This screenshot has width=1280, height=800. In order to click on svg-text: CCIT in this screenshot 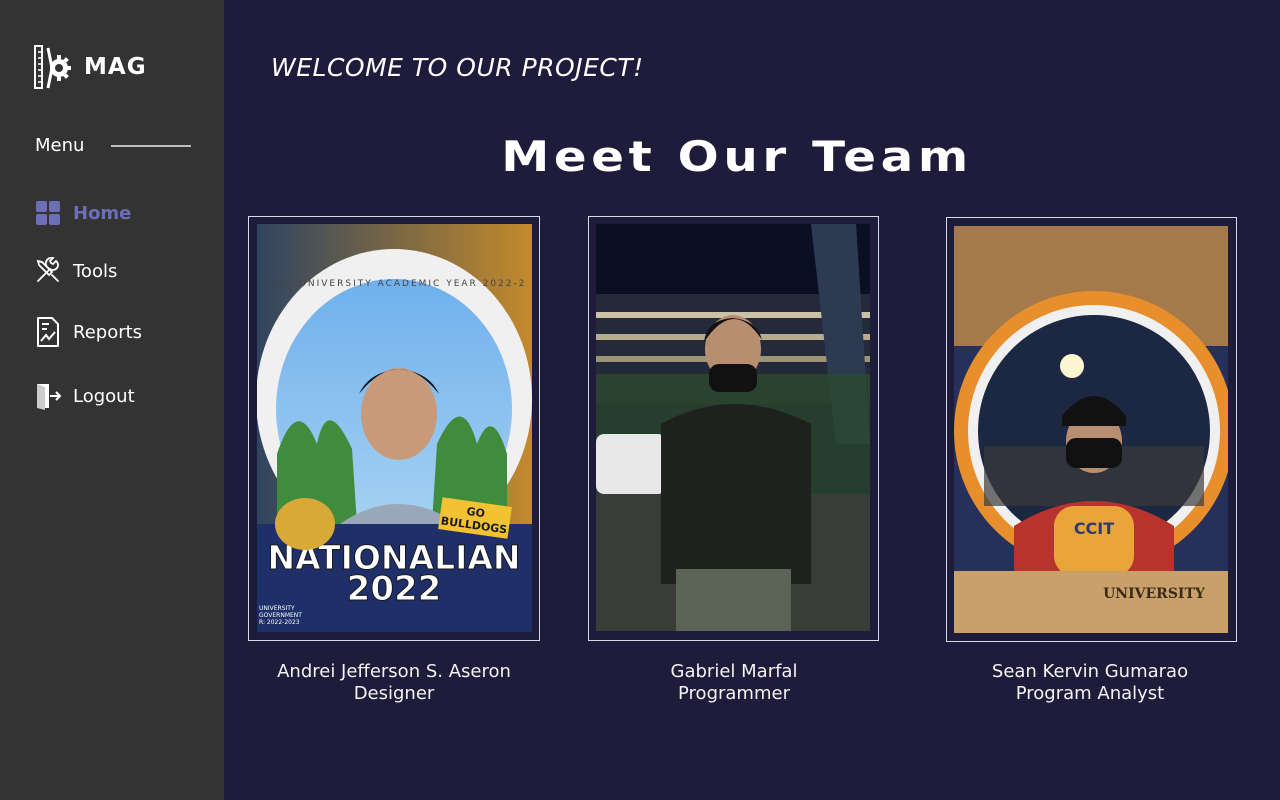, I will do `click(1094, 528)`.